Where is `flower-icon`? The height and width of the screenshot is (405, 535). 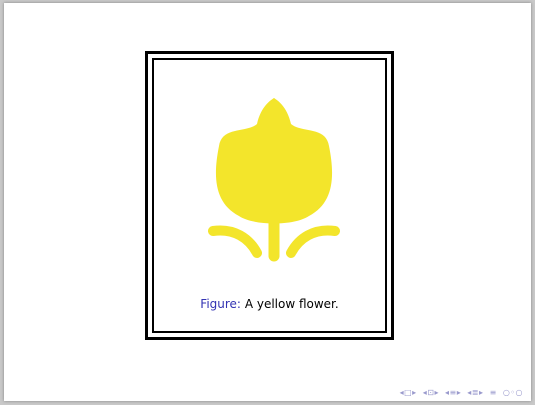
flower-icon is located at coordinates (274, 180).